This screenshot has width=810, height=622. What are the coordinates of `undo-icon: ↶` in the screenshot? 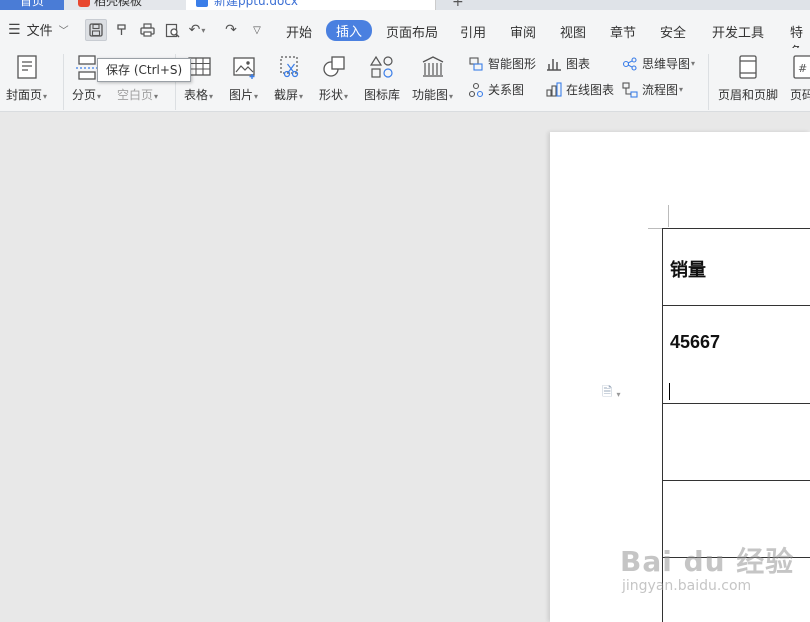 It's located at (194, 30).